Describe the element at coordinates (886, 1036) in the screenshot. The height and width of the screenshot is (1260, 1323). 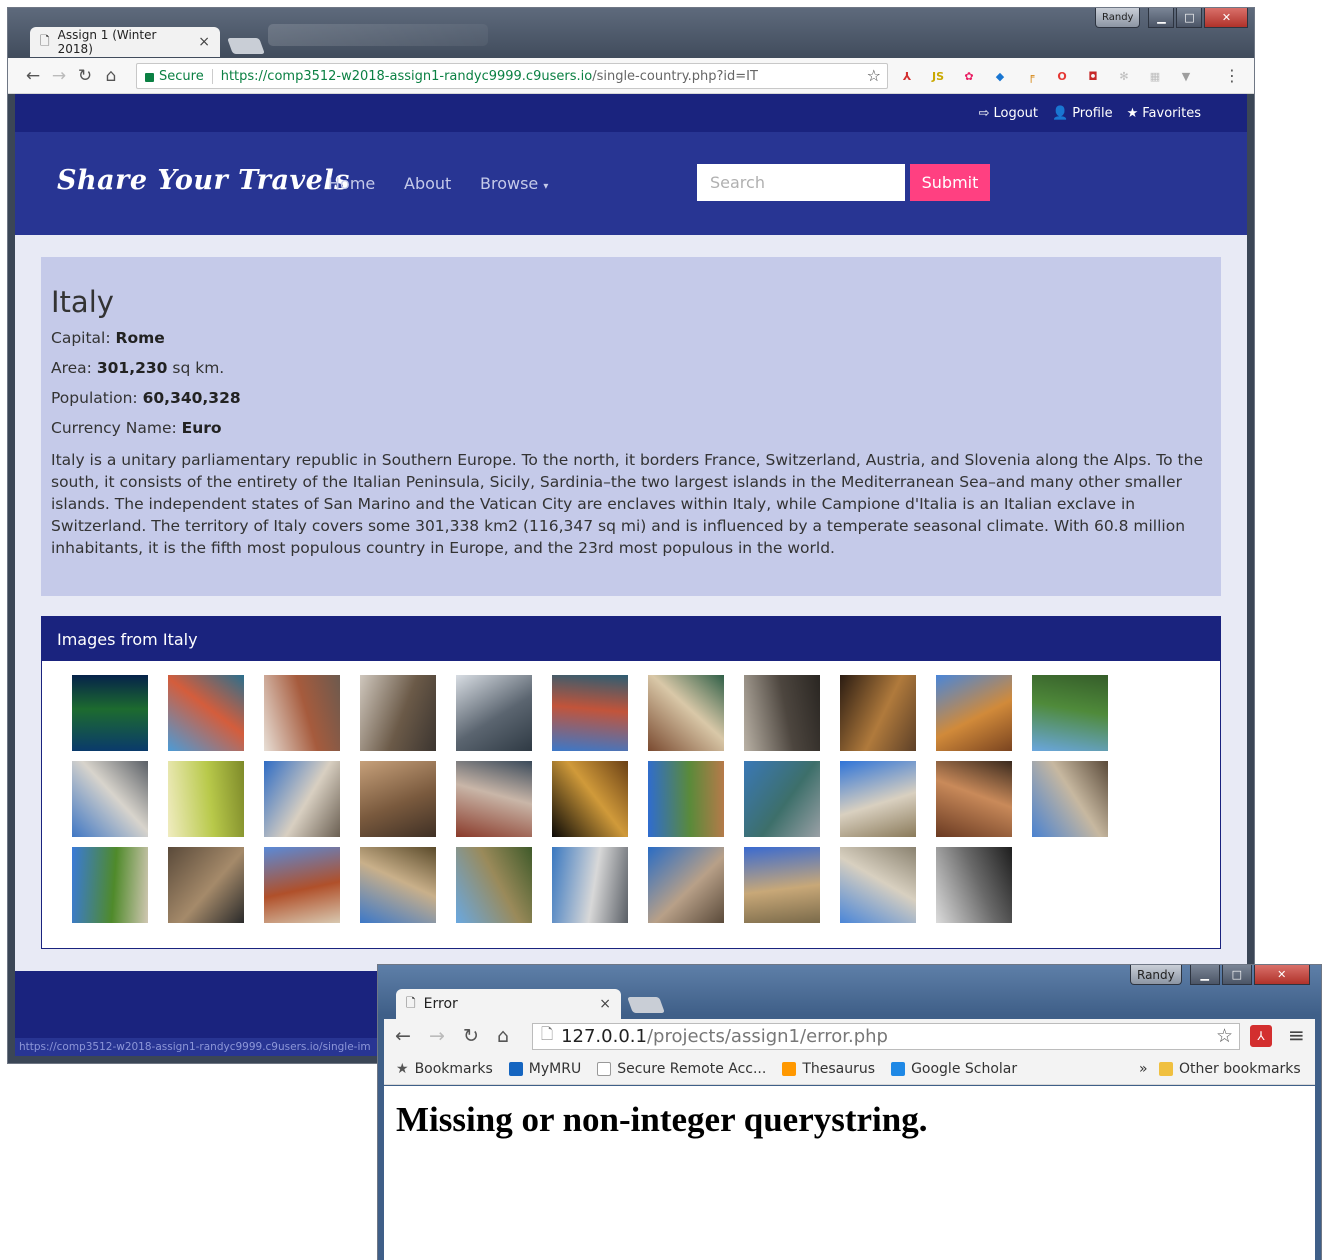
I see `address-bar: 🗋 127.0.0.1/projects/assign1/error.php ☆` at that location.